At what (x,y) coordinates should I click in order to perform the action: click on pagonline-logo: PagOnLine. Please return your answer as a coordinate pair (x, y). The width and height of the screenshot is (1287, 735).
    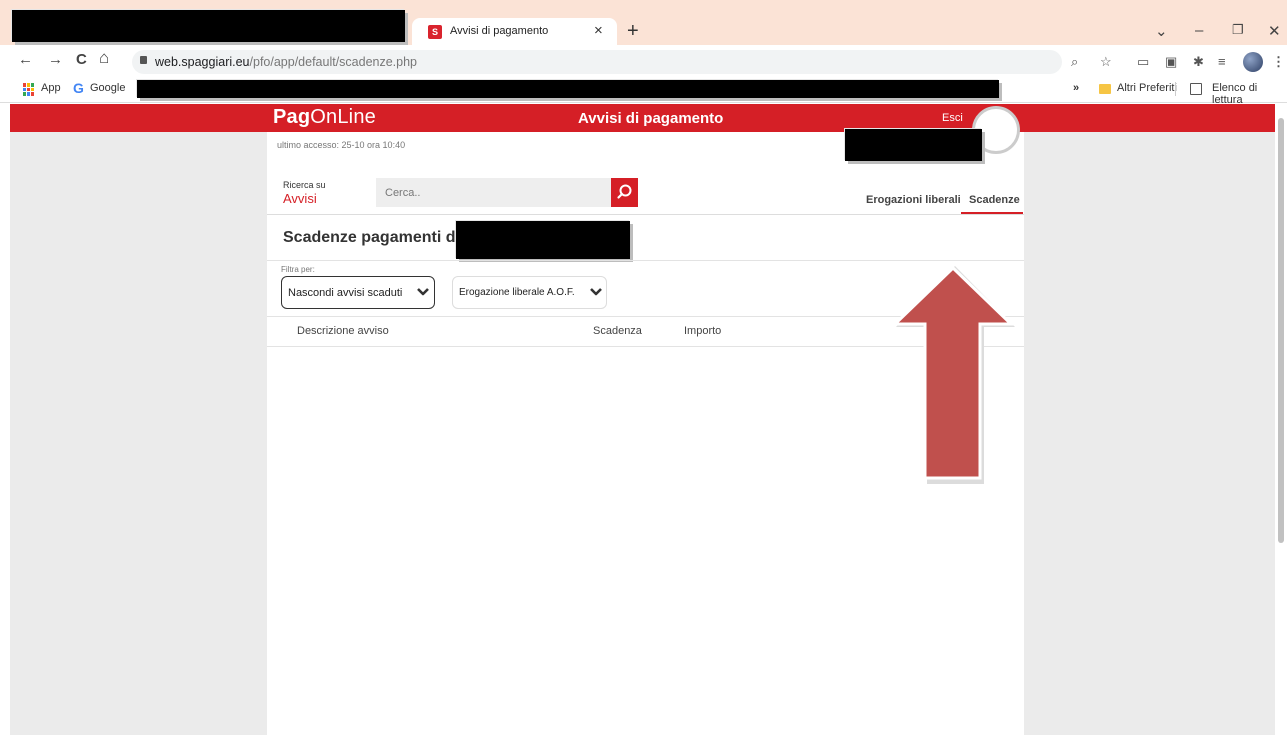
    Looking at the image, I should click on (324, 117).